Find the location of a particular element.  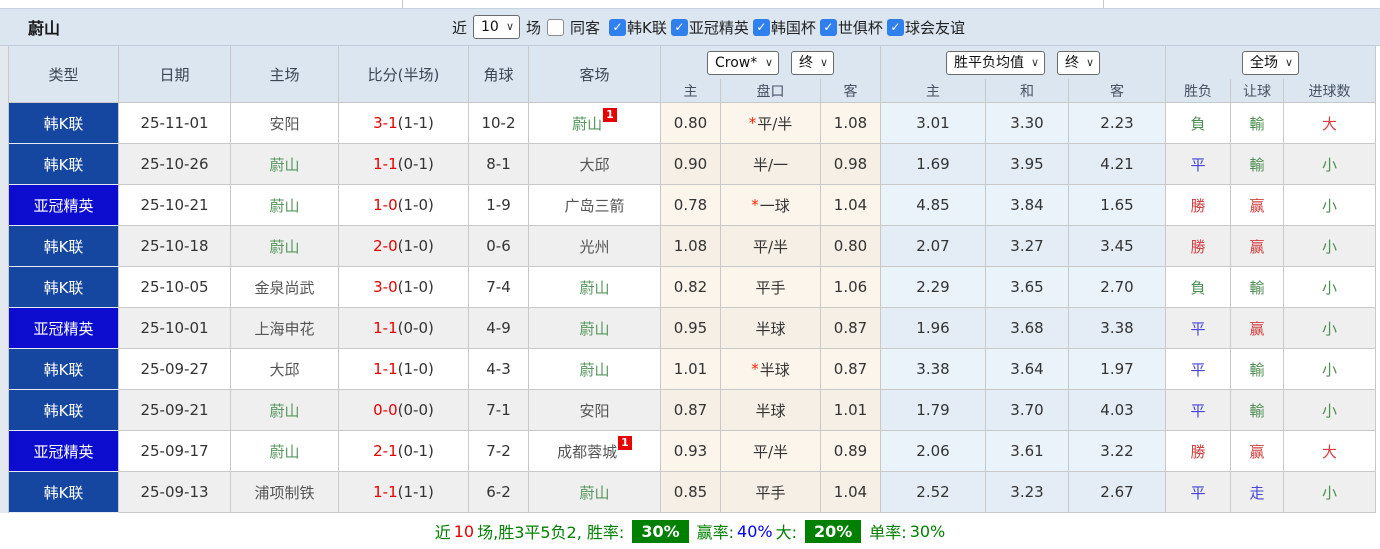

summary-text: 赢率: is located at coordinates (715, 532).